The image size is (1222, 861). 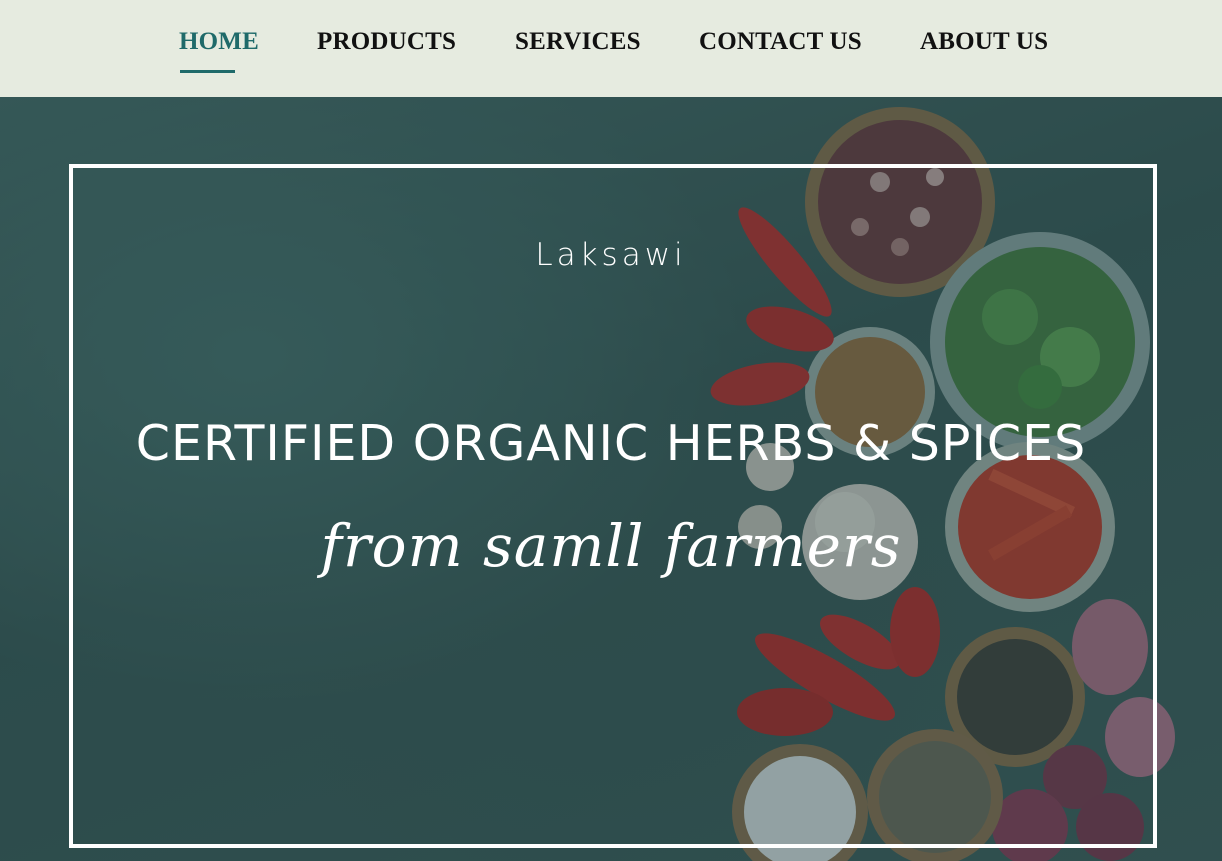 I want to click on nav-contact-us: CONTACT US, so click(x=780, y=42).